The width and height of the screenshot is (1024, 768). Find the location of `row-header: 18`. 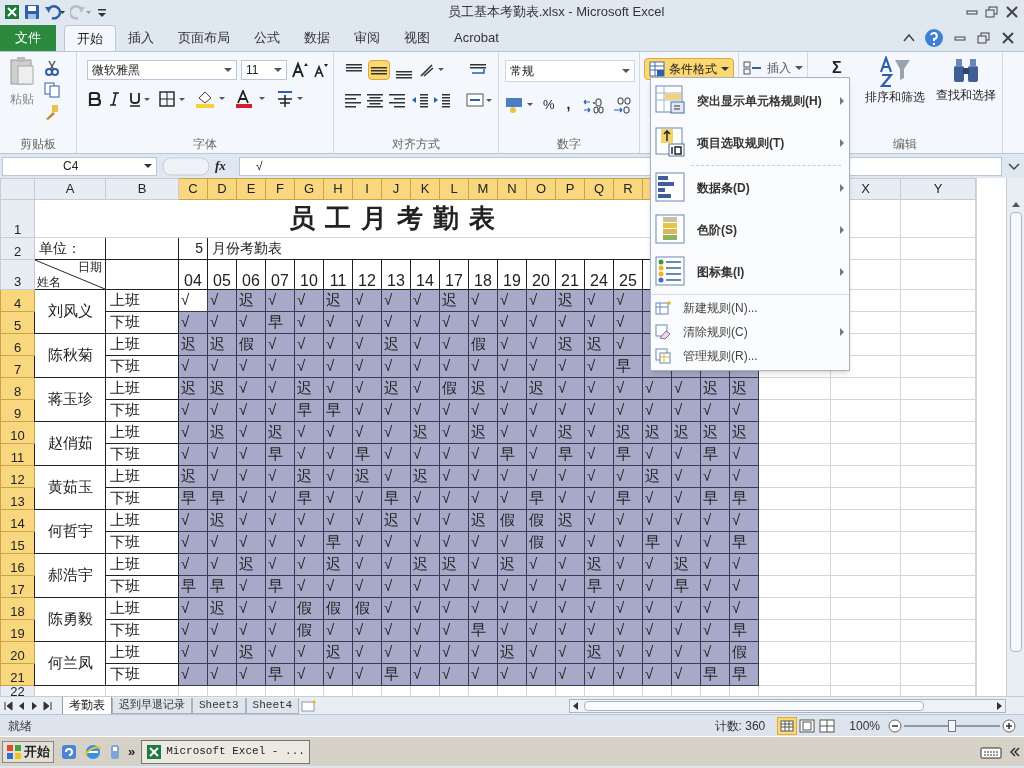

row-header: 18 is located at coordinates (17, 608).